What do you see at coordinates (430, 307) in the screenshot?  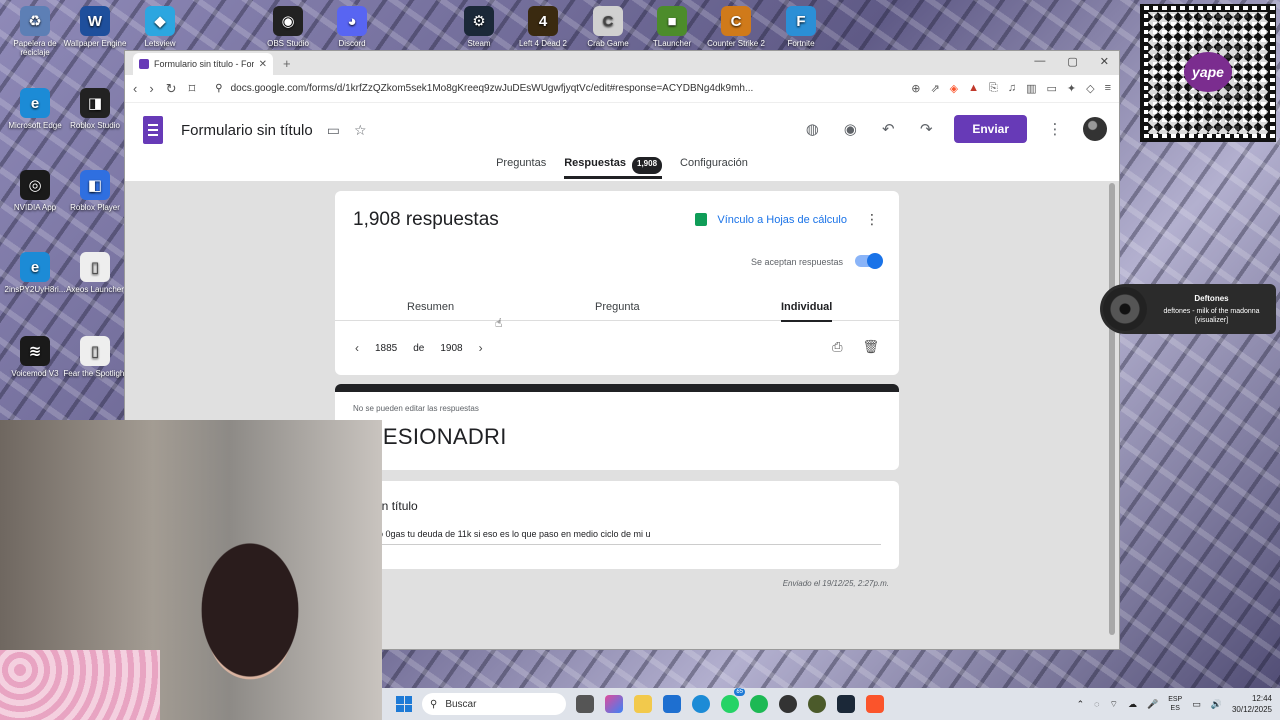 I see `subtab-summary: Resumen` at bounding box center [430, 307].